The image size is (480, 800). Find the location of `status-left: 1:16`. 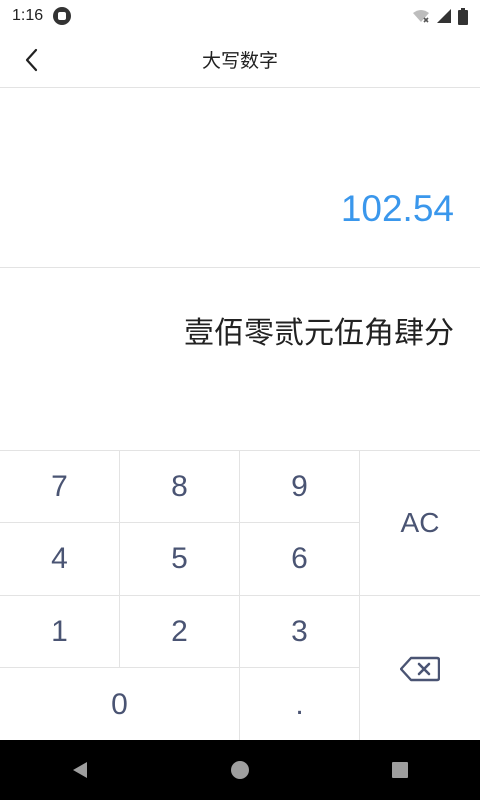

status-left: 1:16 is located at coordinates (42, 16).